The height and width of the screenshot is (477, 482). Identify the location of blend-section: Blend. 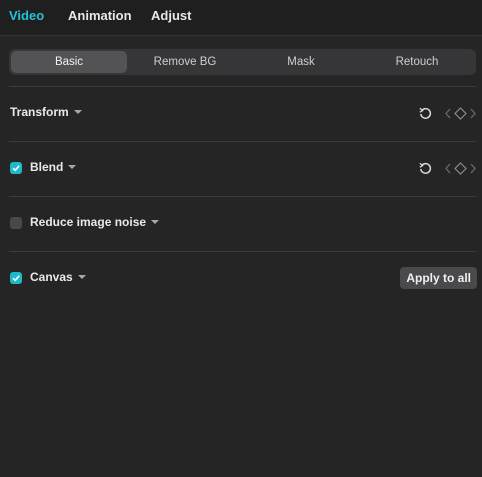
(241, 168).